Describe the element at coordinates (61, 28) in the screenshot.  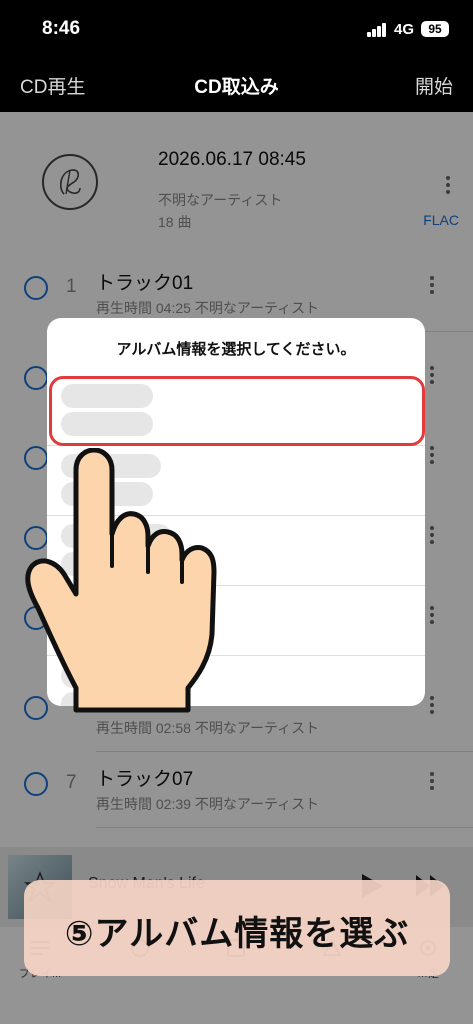
I see `status-time: 8:46` at that location.